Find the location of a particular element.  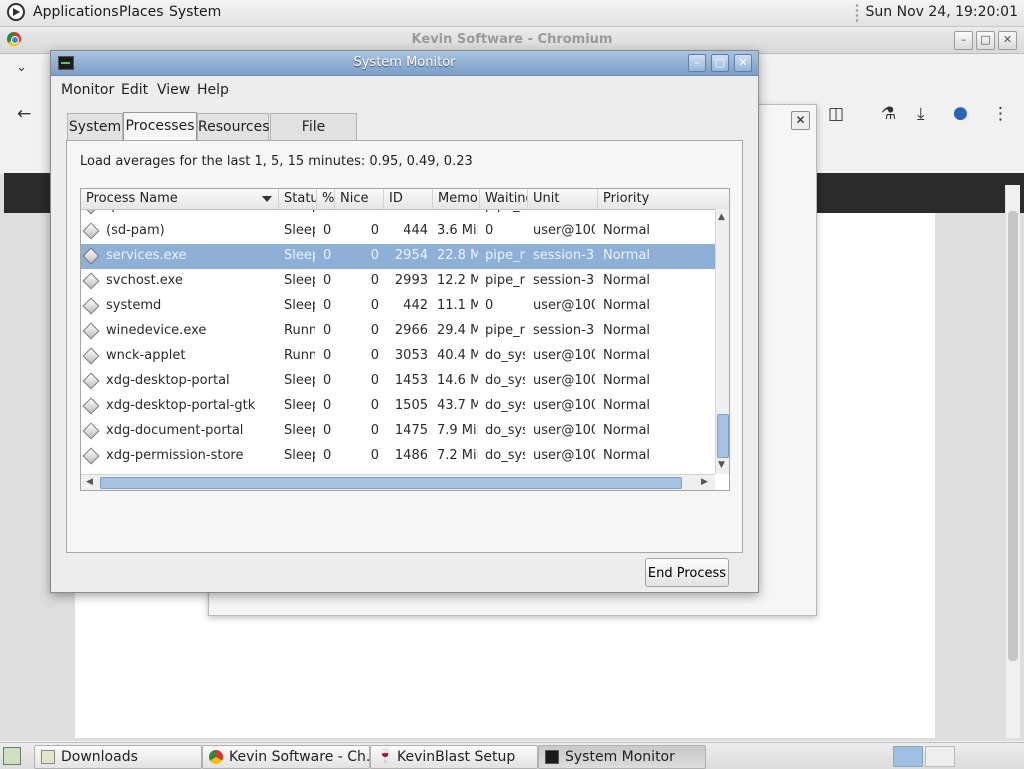

tab-list-chevron-icon: ⌄ is located at coordinates (21, 67).